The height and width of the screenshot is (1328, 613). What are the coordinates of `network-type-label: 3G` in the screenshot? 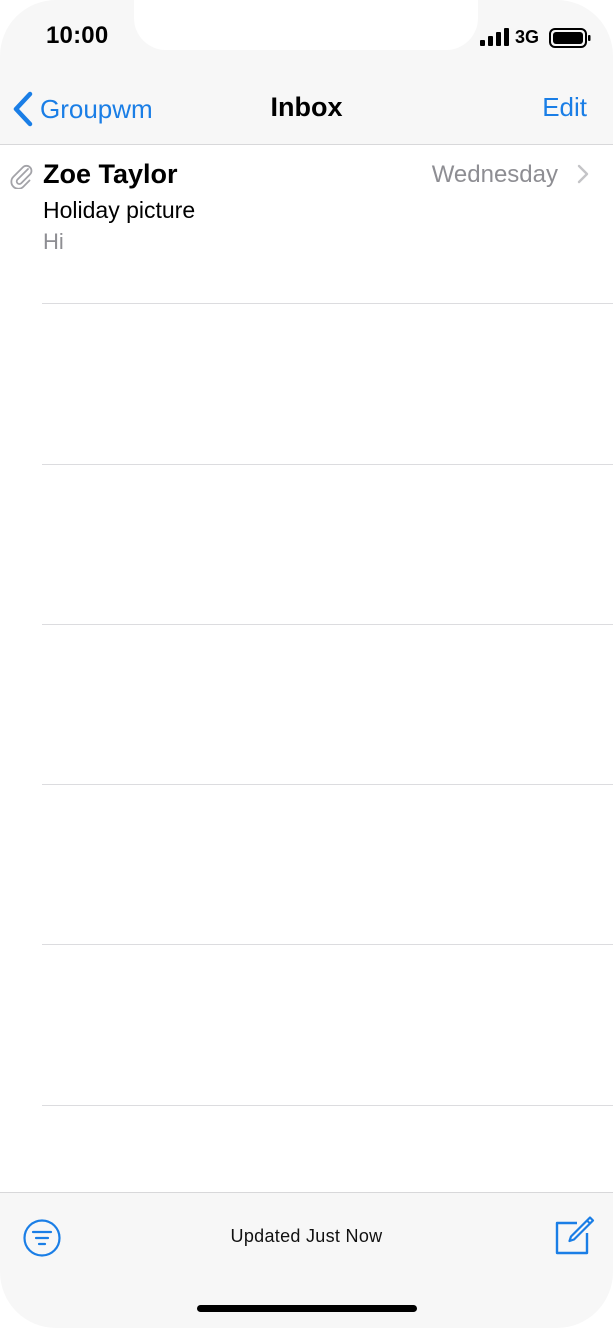 It's located at (527, 37).